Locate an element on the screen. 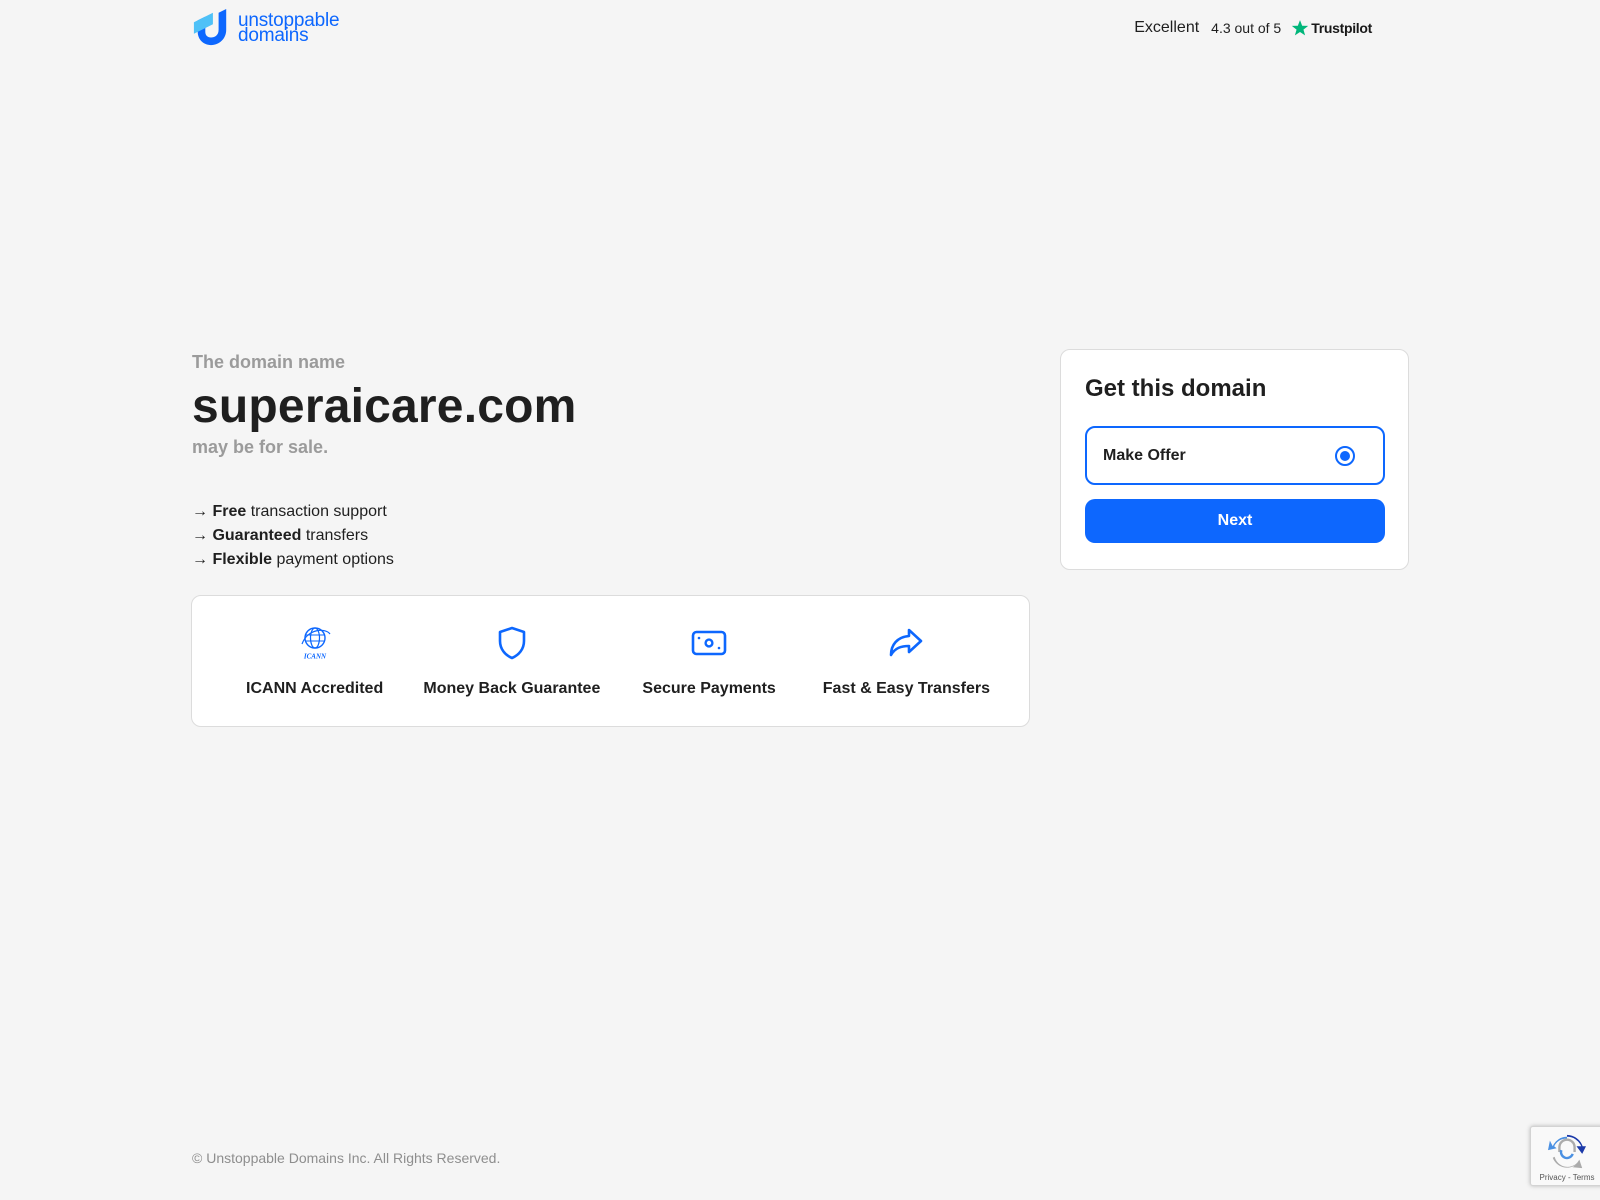  badge-money-back: Money Back Guarantee is located at coordinates (512, 661).